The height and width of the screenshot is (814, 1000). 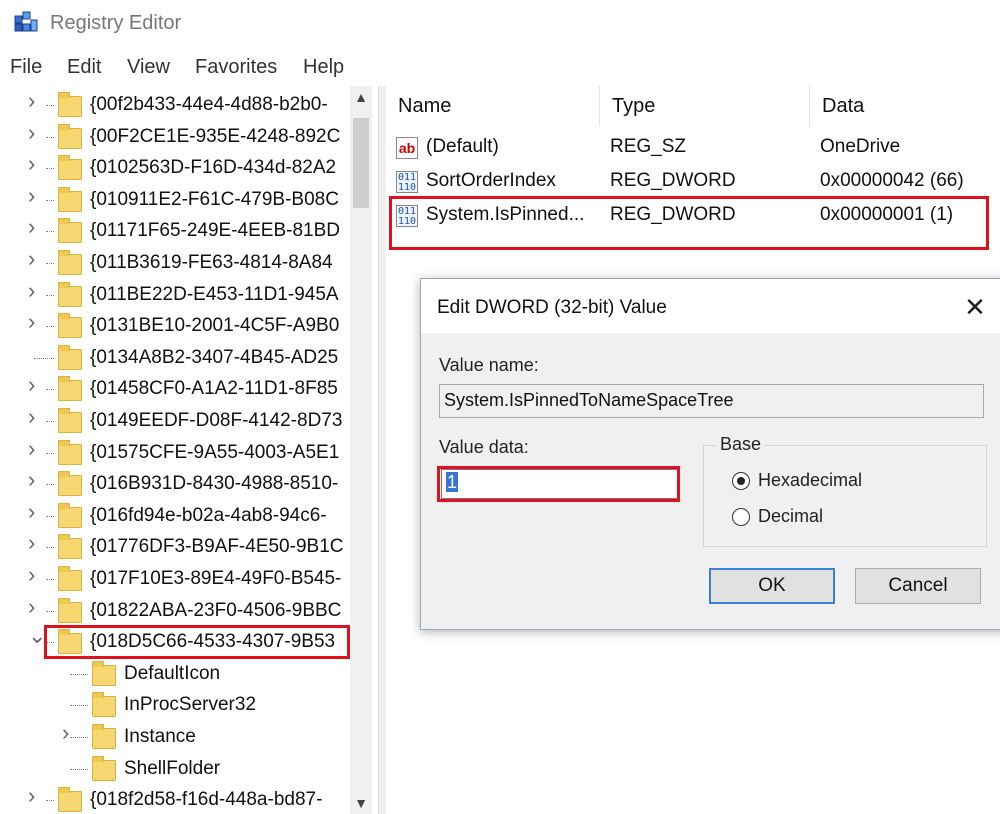 I want to click on tree-item: ShellFolder, so click(x=175, y=770).